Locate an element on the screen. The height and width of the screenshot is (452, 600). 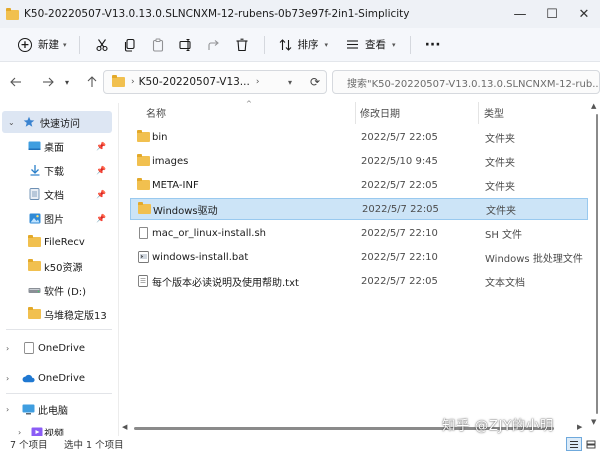
file-name: mac_or_linux-install.sh is located at coordinates (209, 233).